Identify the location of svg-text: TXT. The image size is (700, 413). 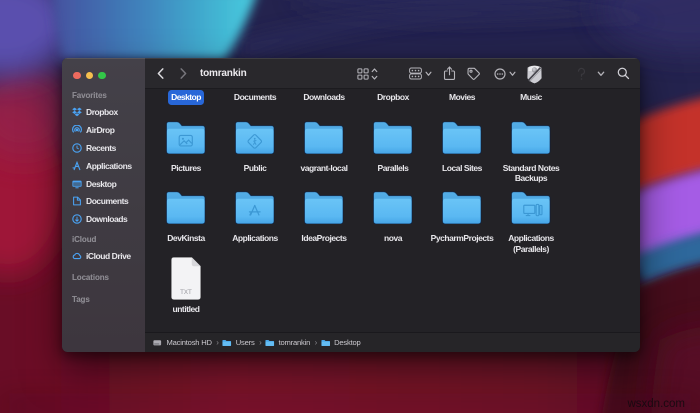
(186, 292).